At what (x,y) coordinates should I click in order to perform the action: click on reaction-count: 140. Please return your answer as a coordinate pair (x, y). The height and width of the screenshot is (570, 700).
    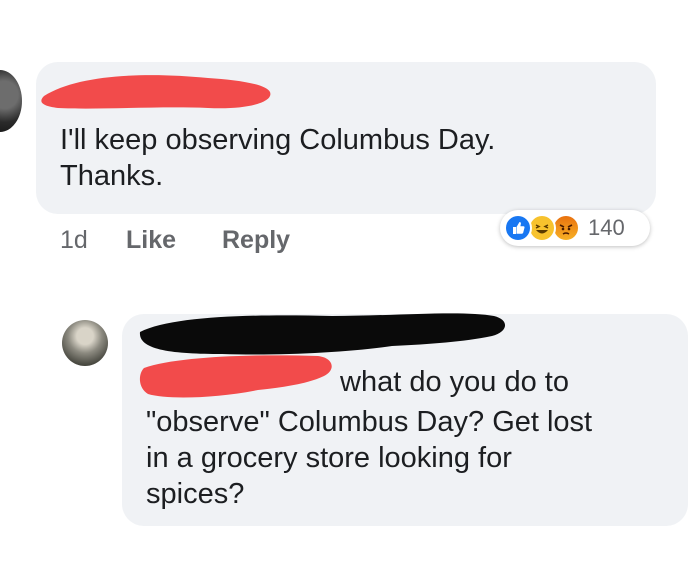
    Looking at the image, I should click on (606, 227).